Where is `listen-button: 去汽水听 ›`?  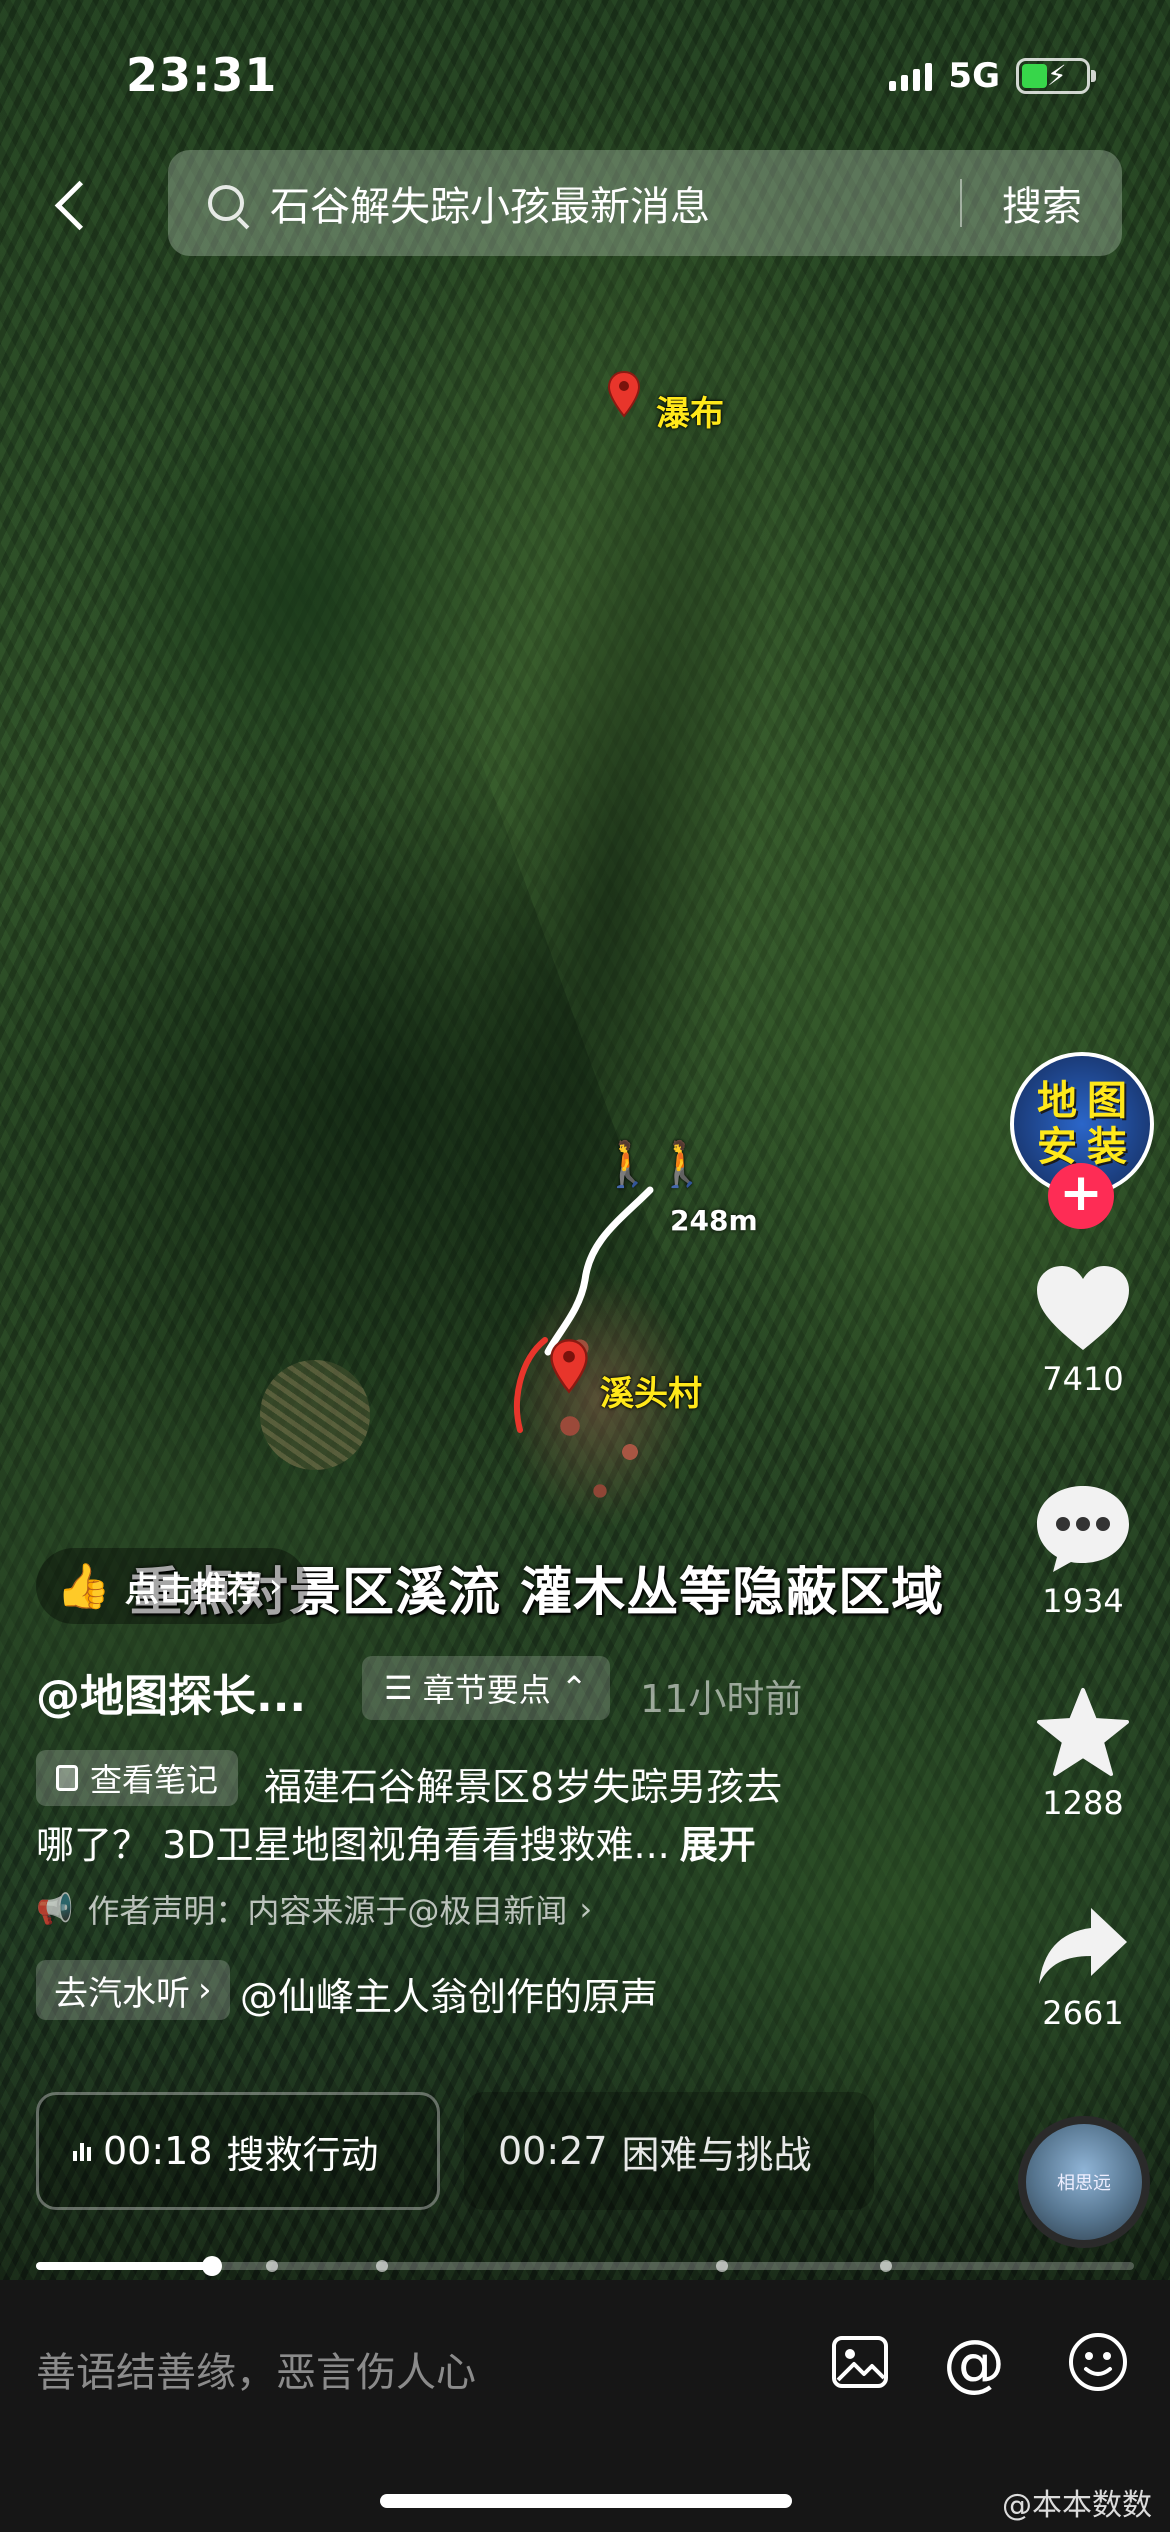
listen-button: 去汽水听 › is located at coordinates (133, 1990).